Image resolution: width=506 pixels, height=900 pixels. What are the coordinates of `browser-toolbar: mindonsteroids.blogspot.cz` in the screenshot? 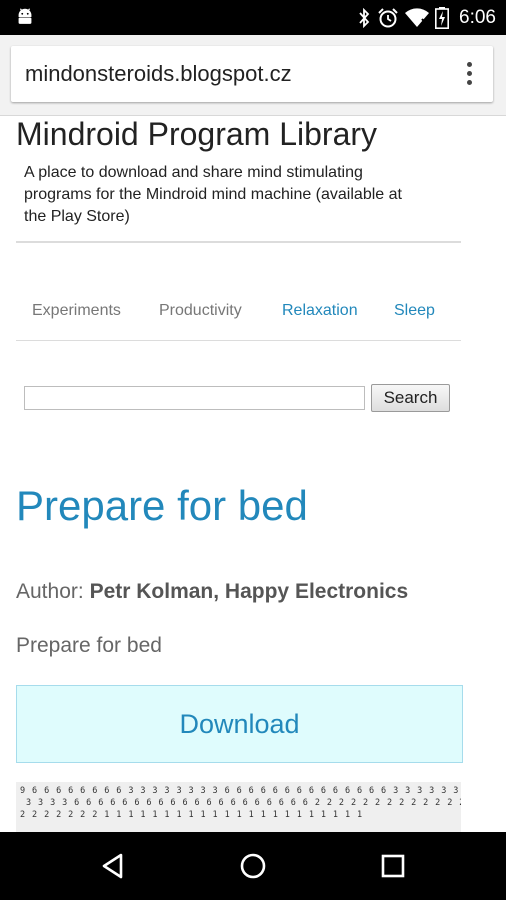 It's located at (253, 75).